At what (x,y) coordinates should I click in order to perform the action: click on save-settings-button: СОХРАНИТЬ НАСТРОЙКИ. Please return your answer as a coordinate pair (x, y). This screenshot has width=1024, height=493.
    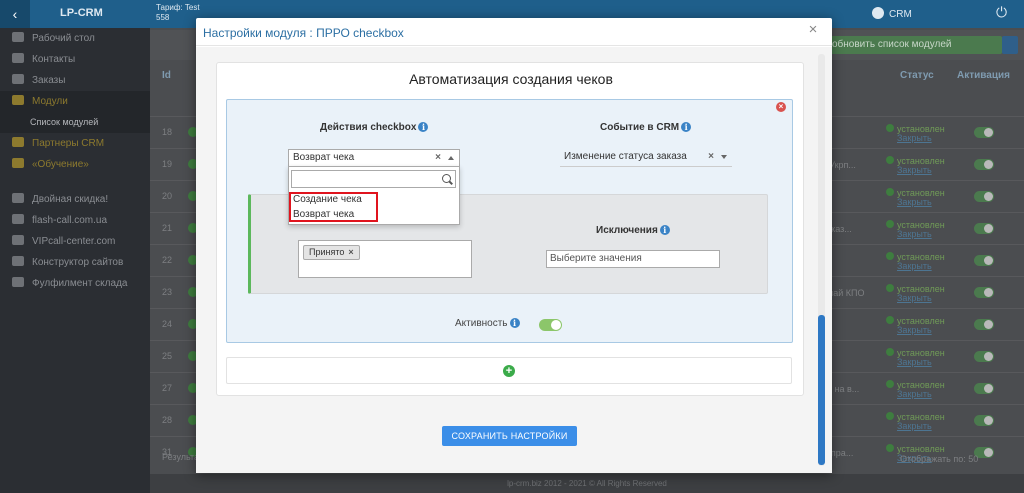
    Looking at the image, I should click on (509, 436).